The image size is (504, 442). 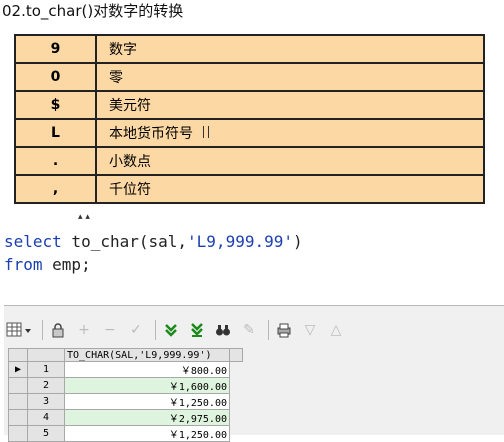 What do you see at coordinates (147, 369) in the screenshot?
I see `cell-value: ￥800.00` at bounding box center [147, 369].